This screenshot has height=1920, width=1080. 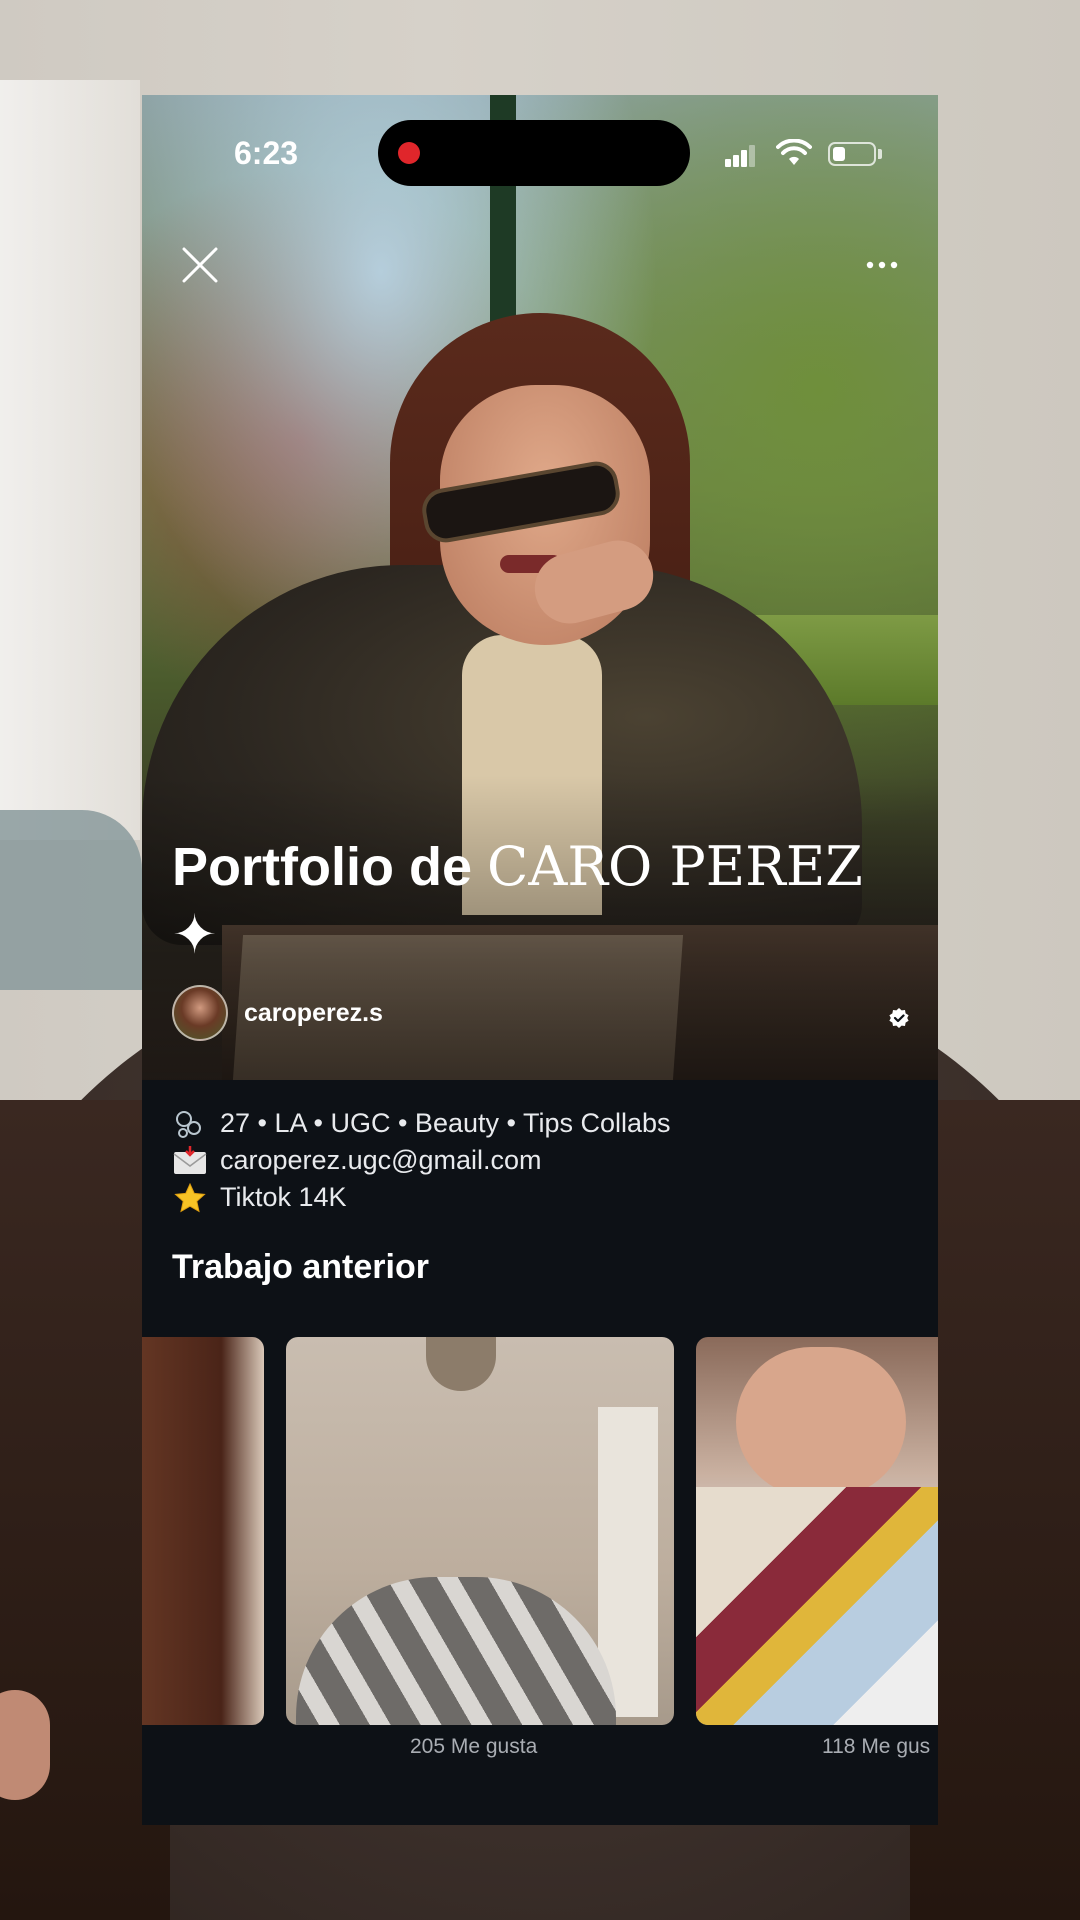 I want to click on battery-level, so click(x=839, y=154).